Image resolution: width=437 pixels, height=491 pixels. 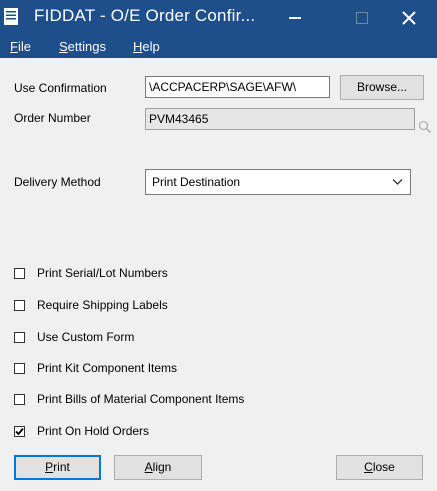 I want to click on checkbox-print-bom-component-items: Print Bills of Material Component Items, so click(x=129, y=399).